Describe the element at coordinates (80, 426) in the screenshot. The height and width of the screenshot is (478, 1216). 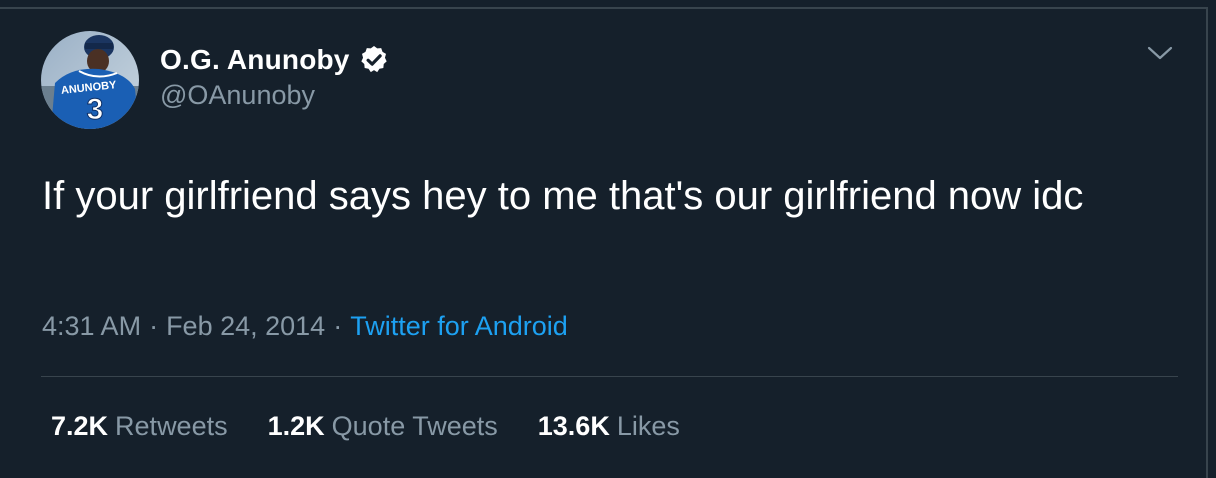
I see `retweets-count: 7.2K` at that location.